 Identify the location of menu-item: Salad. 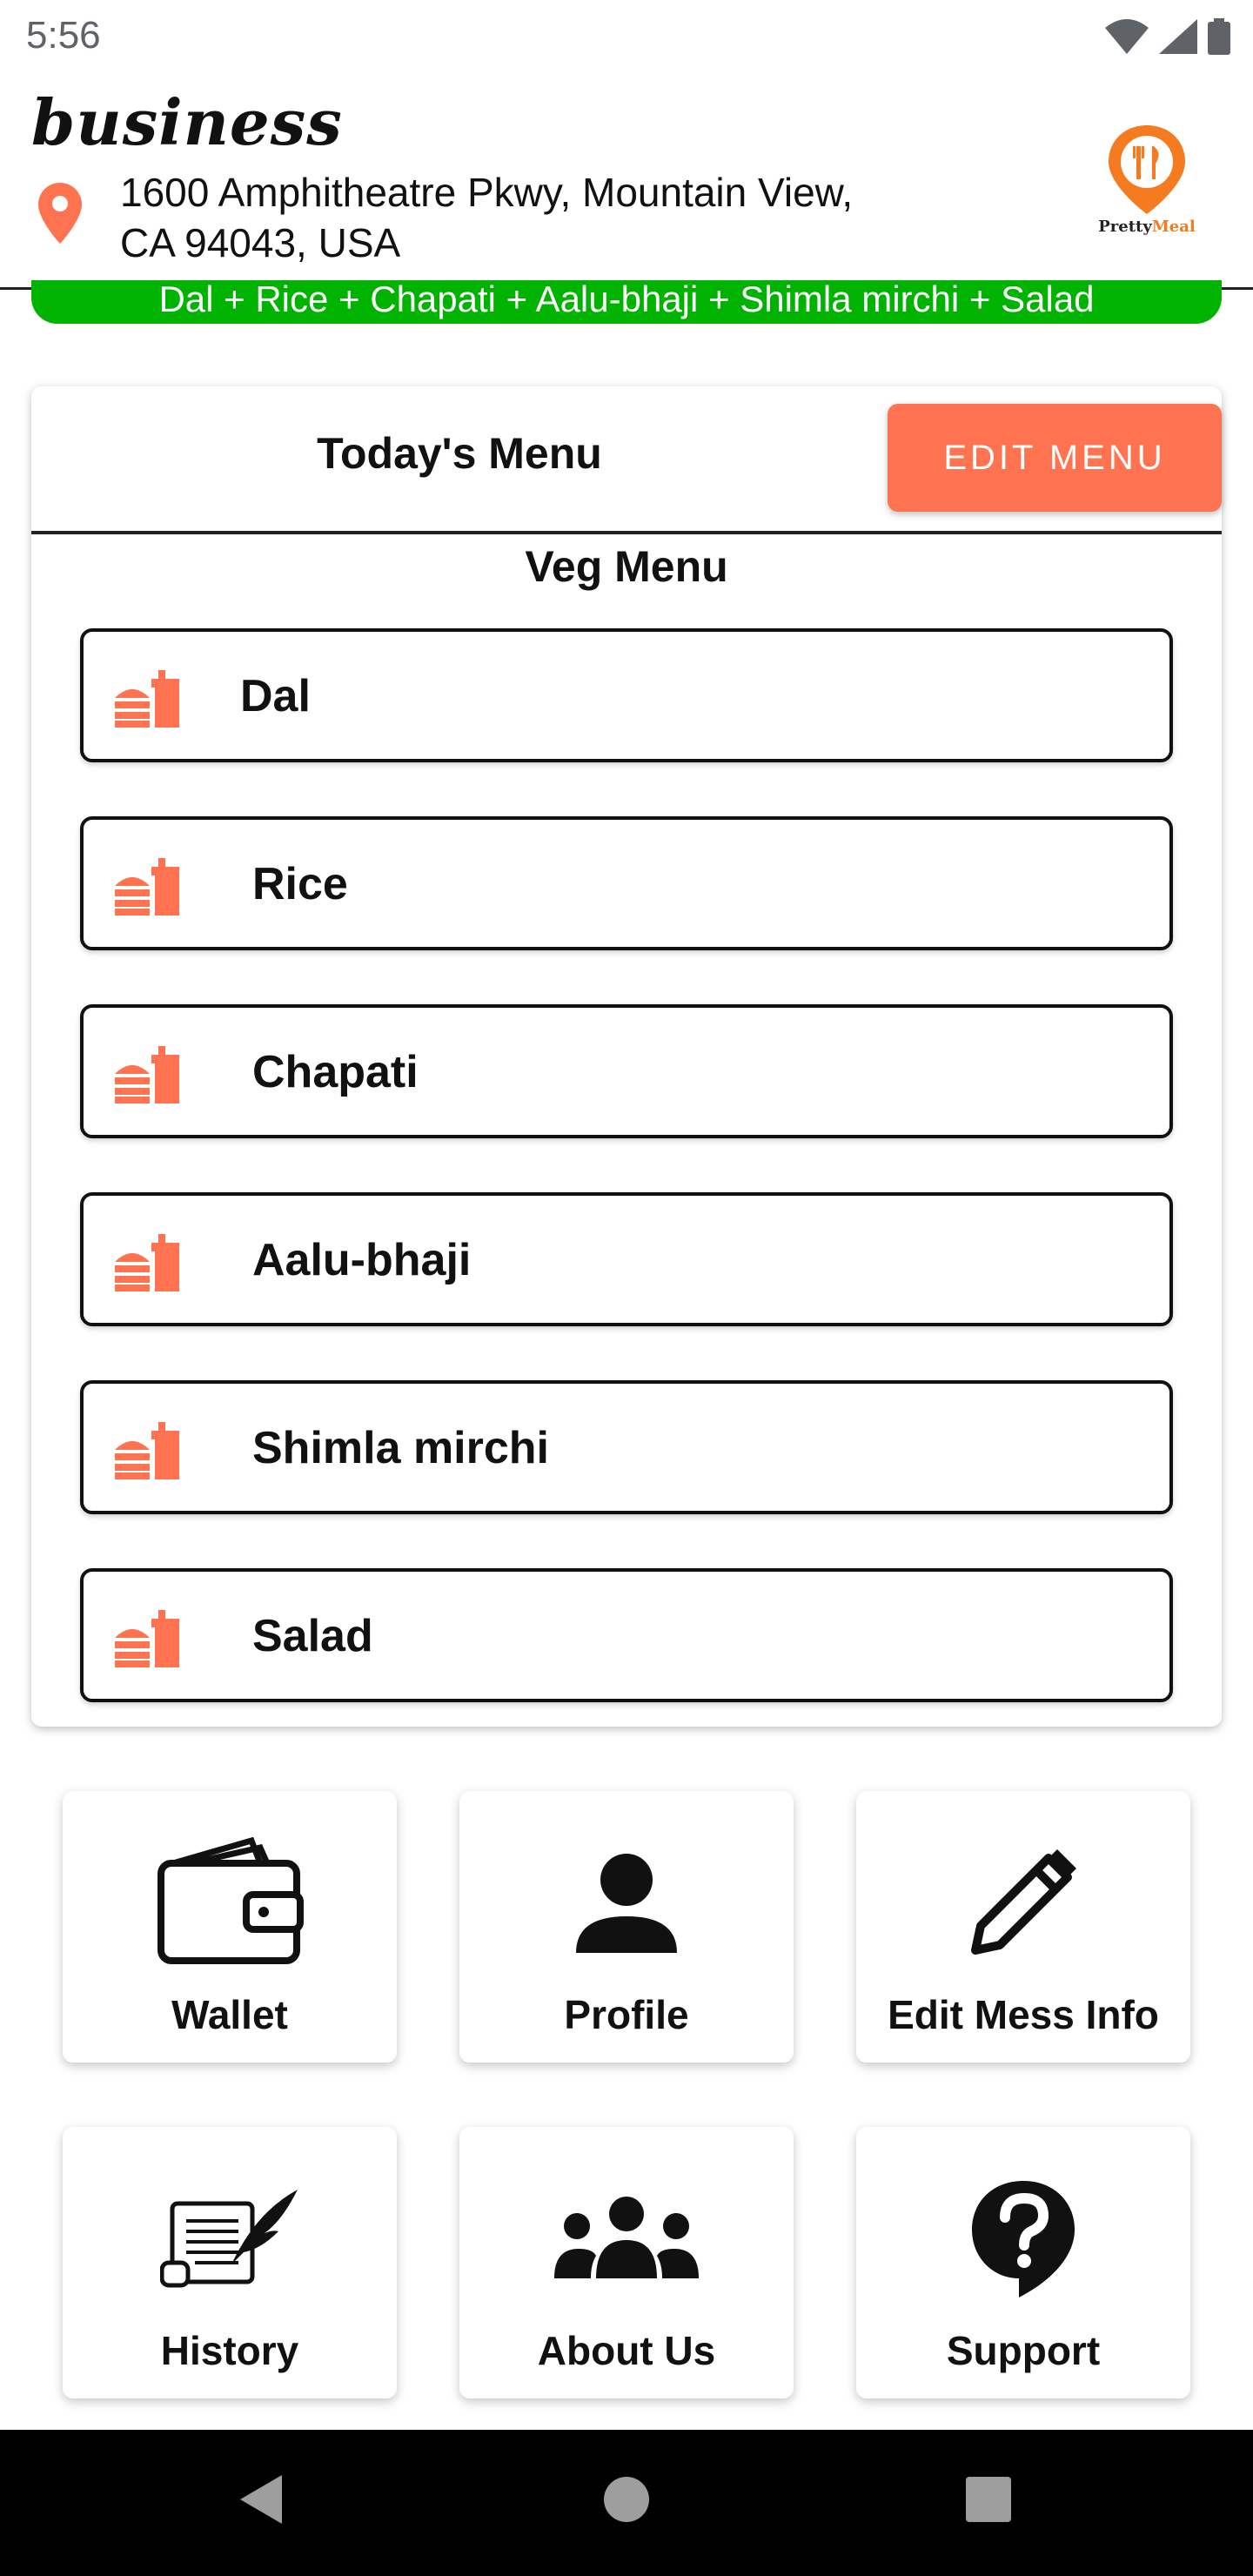
(626, 1635).